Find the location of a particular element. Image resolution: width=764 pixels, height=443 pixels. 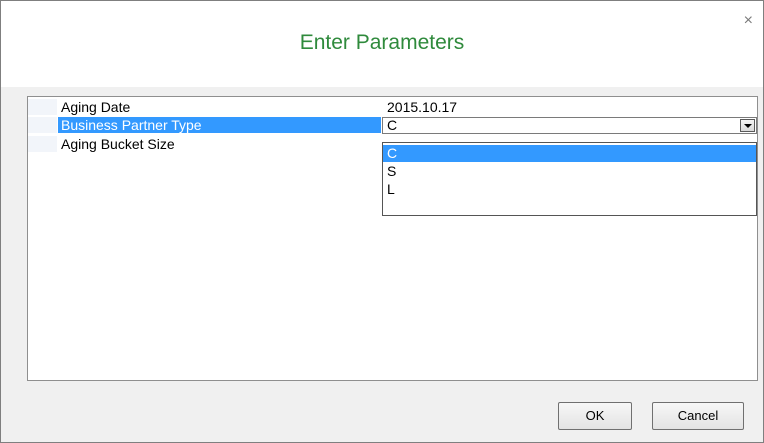

select-value: C is located at coordinates (392, 125).